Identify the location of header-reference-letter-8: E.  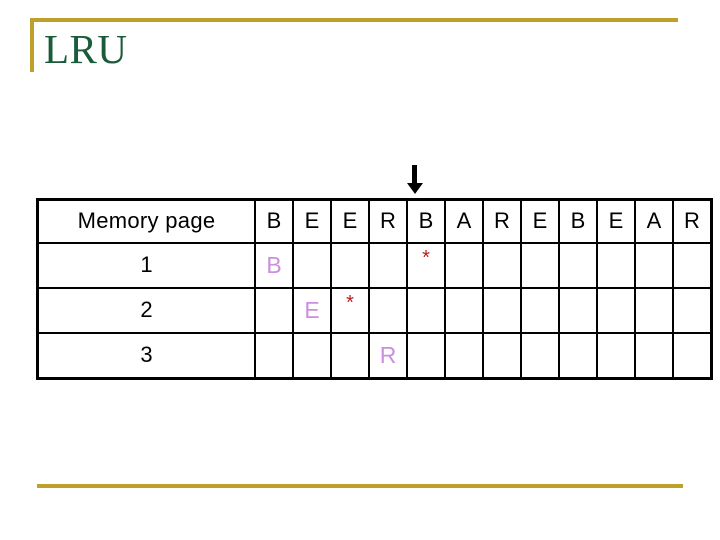
(540, 221).